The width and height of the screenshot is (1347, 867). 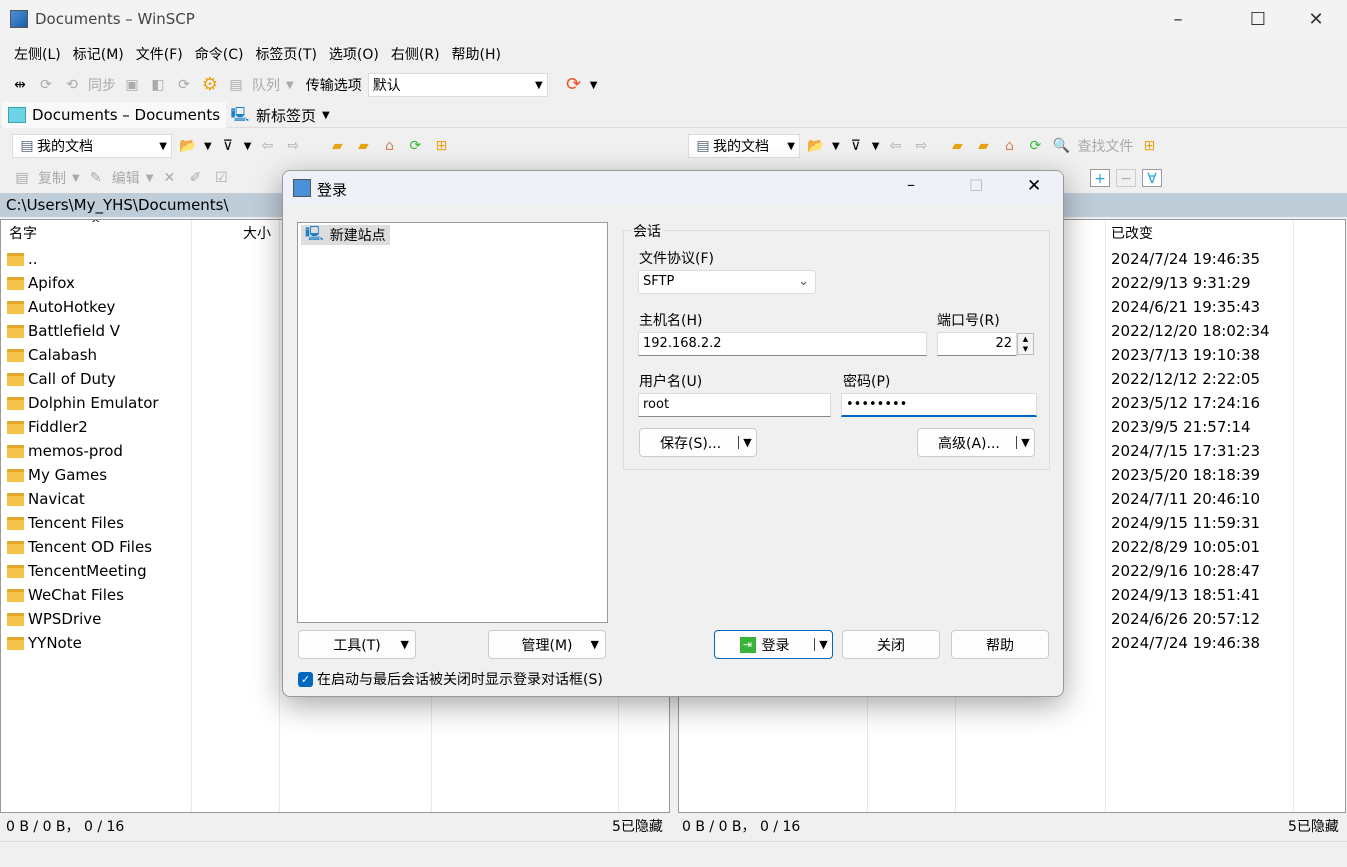 What do you see at coordinates (547, 644) in the screenshot?
I see `manage-button: 管理(M) ▼` at bounding box center [547, 644].